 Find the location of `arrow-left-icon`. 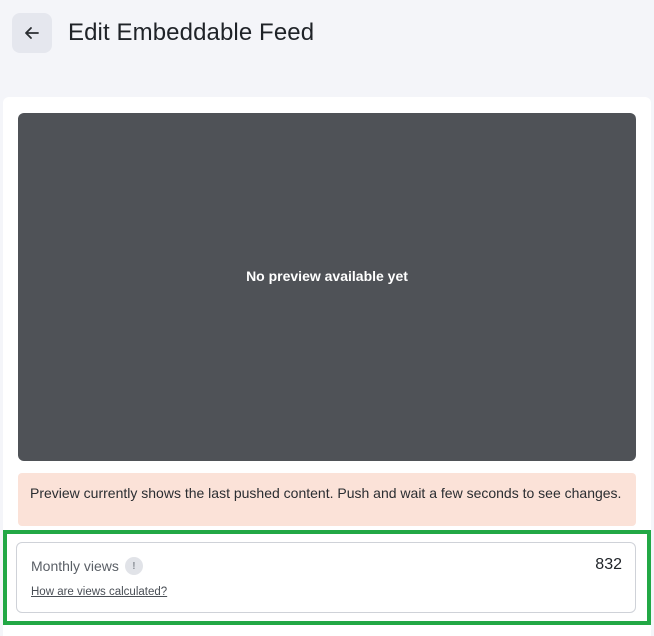

arrow-left-icon is located at coordinates (32, 33).